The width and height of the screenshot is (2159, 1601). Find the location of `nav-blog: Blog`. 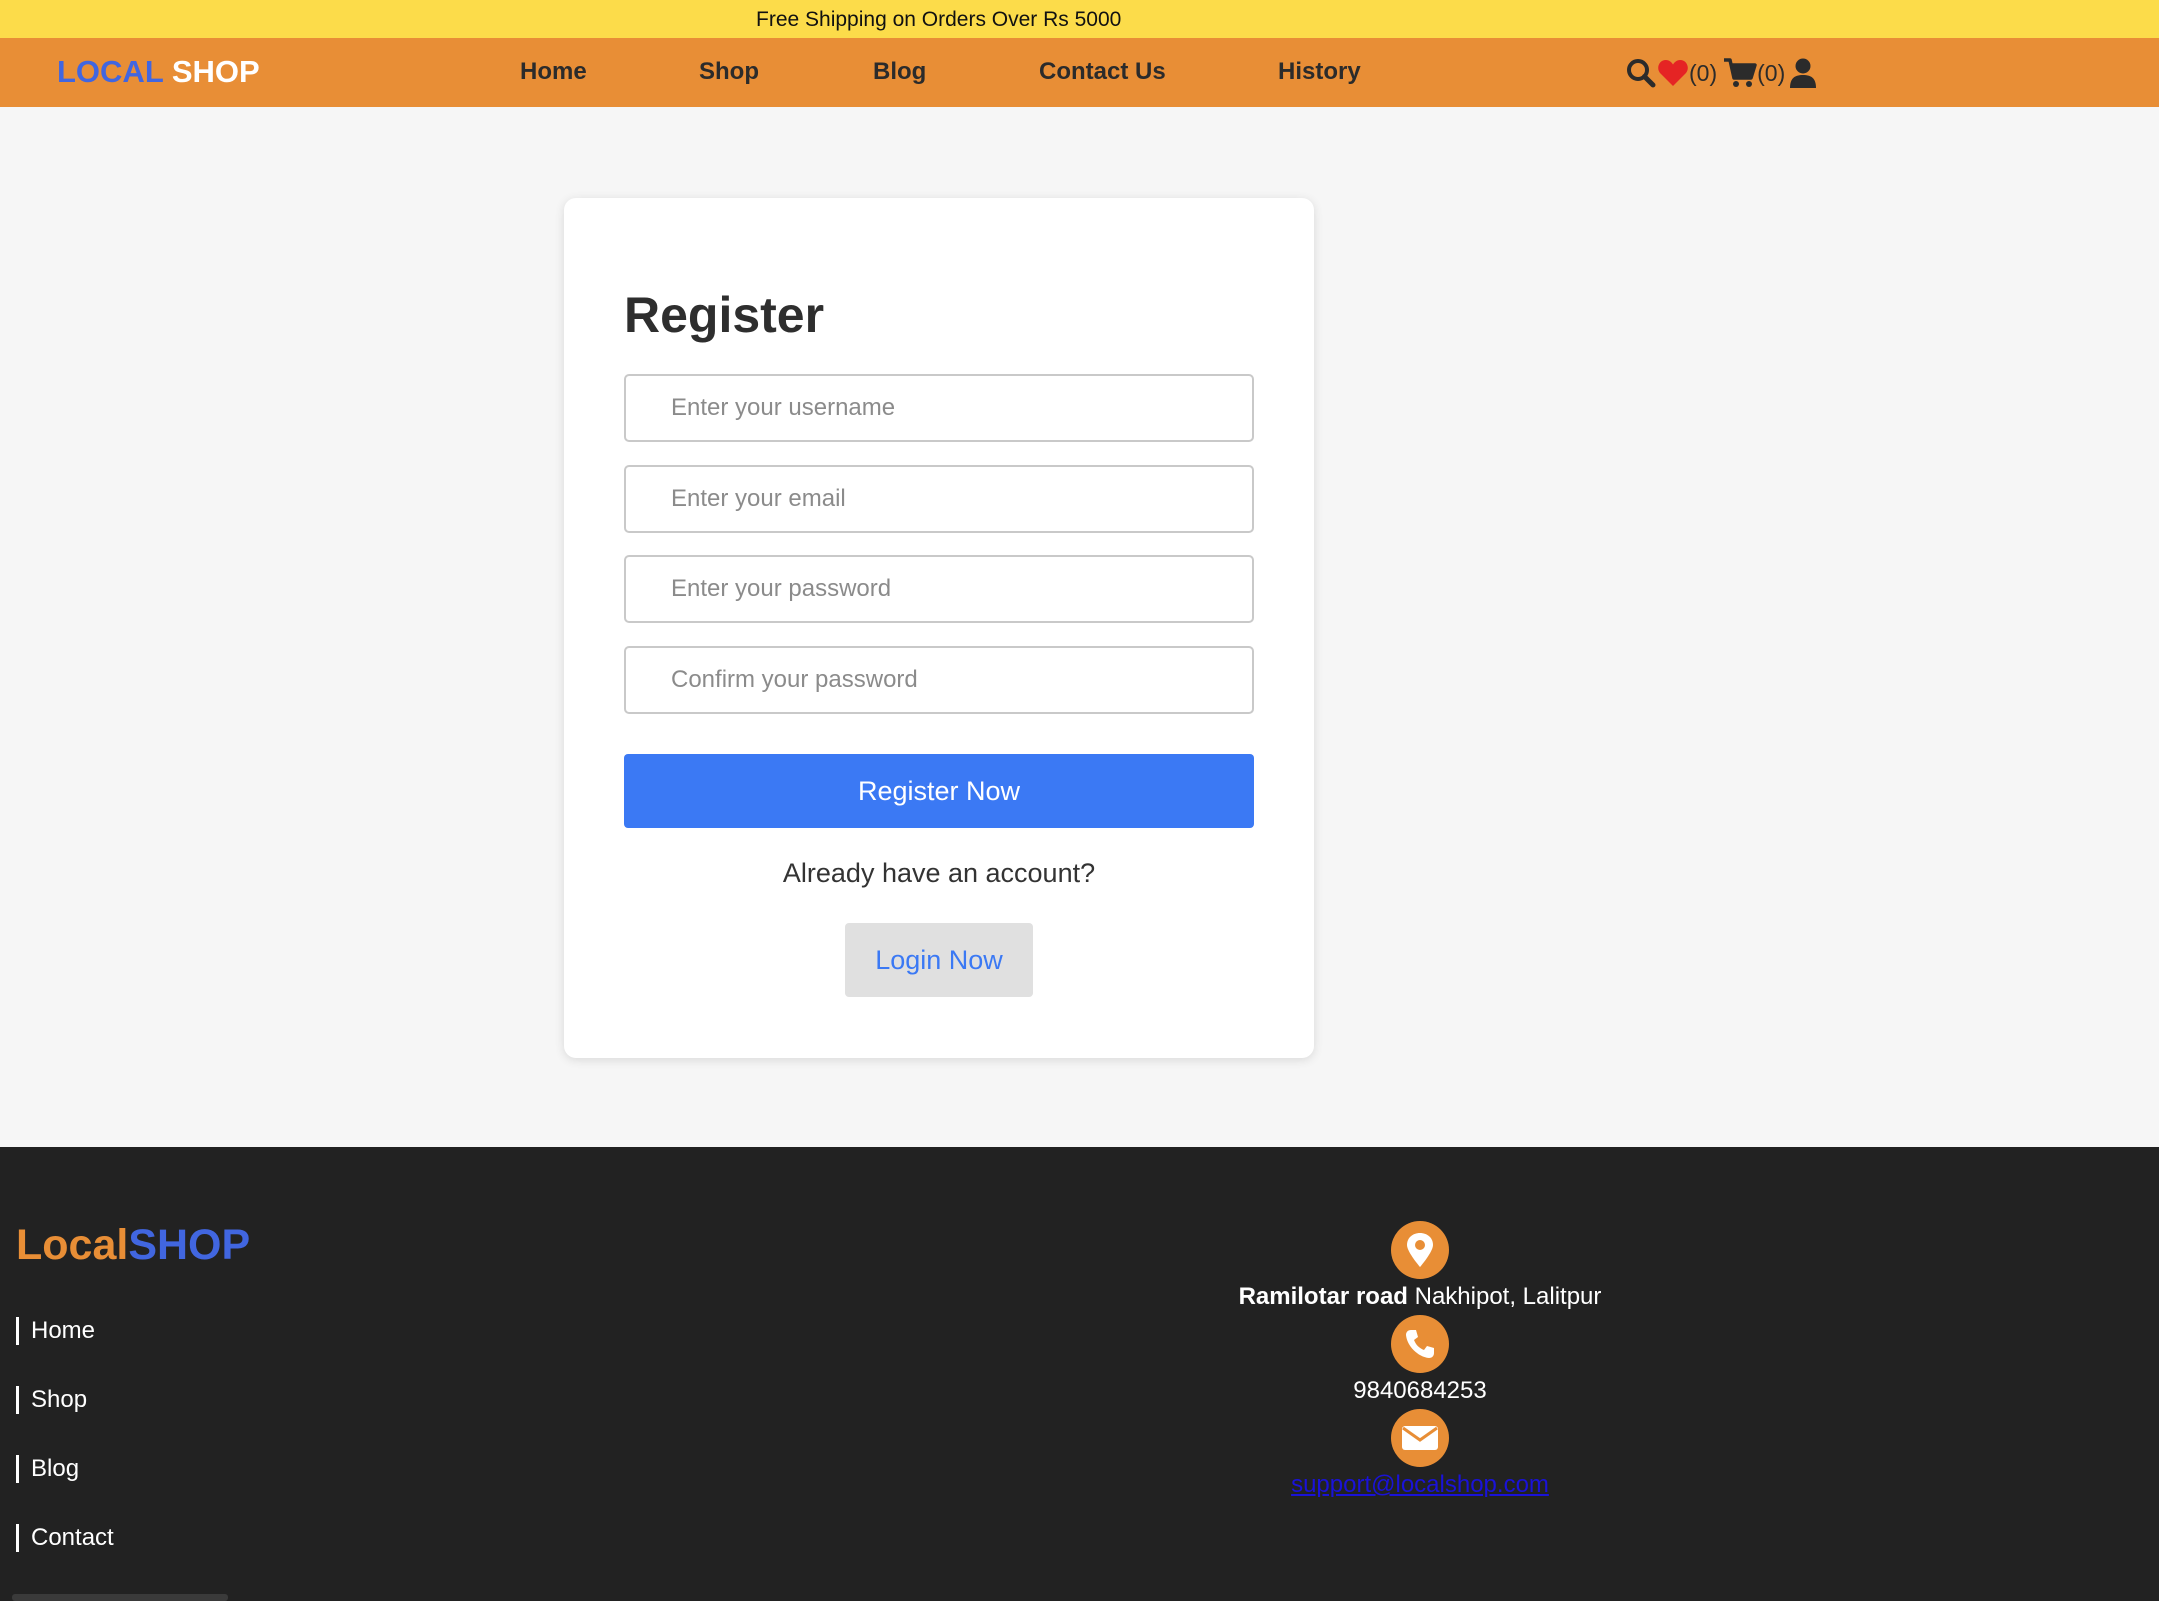

nav-blog: Blog is located at coordinates (899, 72).